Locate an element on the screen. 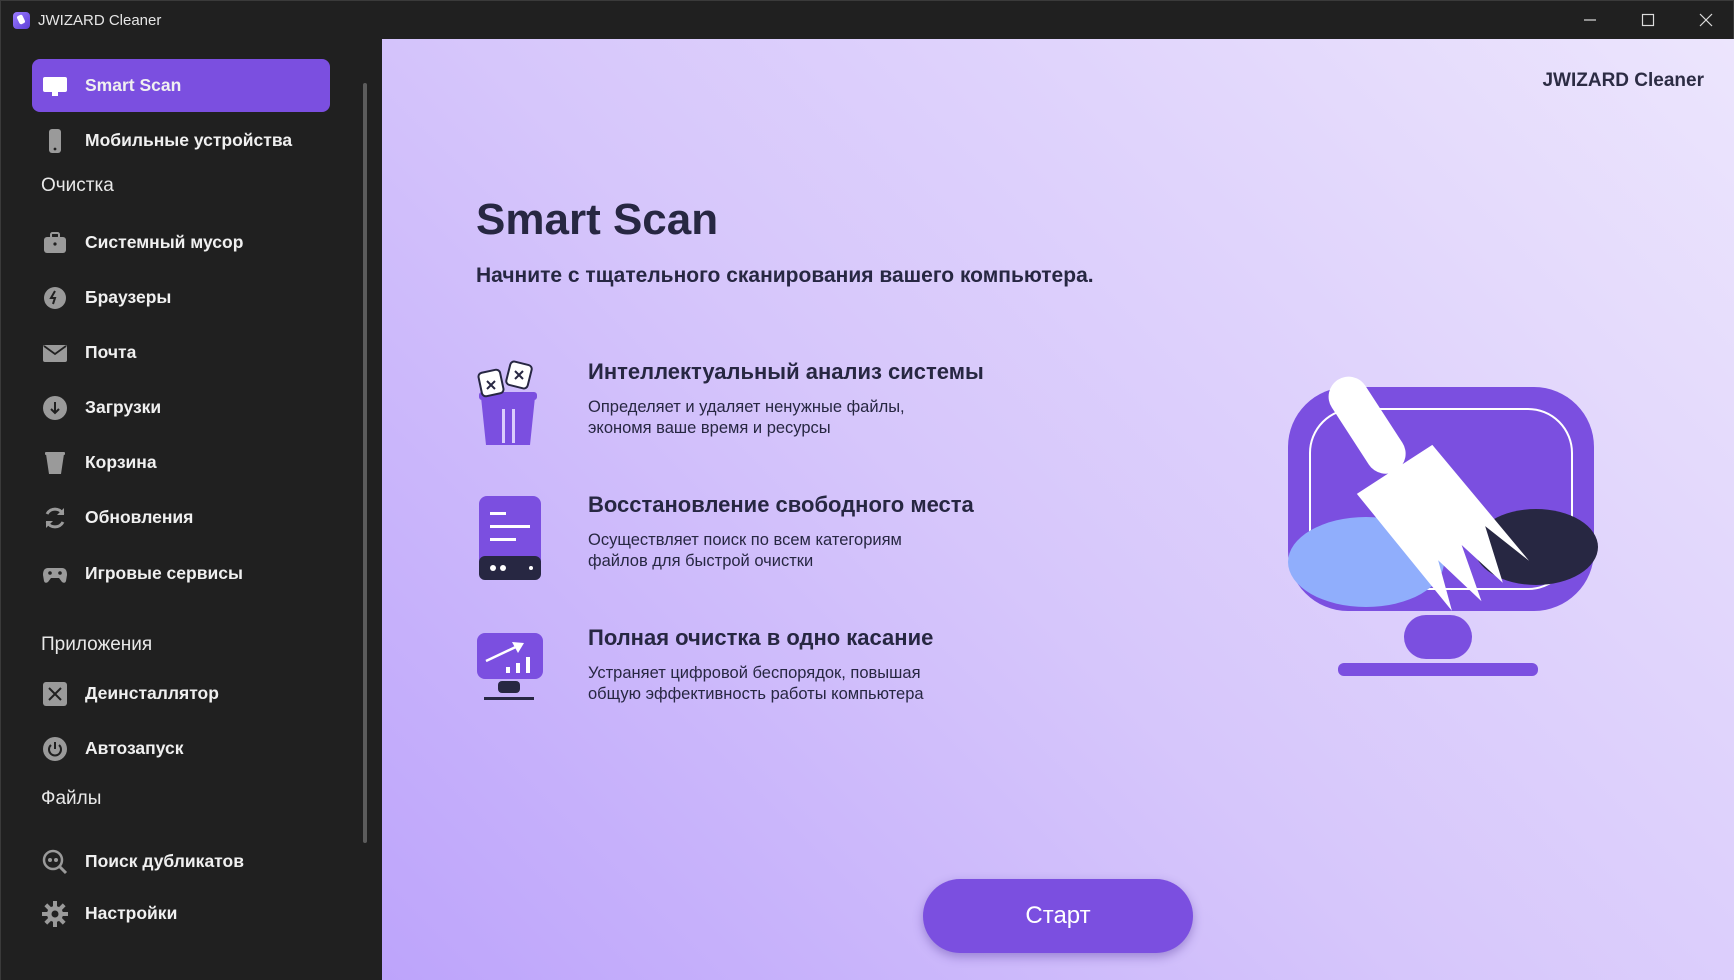 The height and width of the screenshot is (980, 1734). feature-title: Полная очистка в одно касание is located at coordinates (761, 637).